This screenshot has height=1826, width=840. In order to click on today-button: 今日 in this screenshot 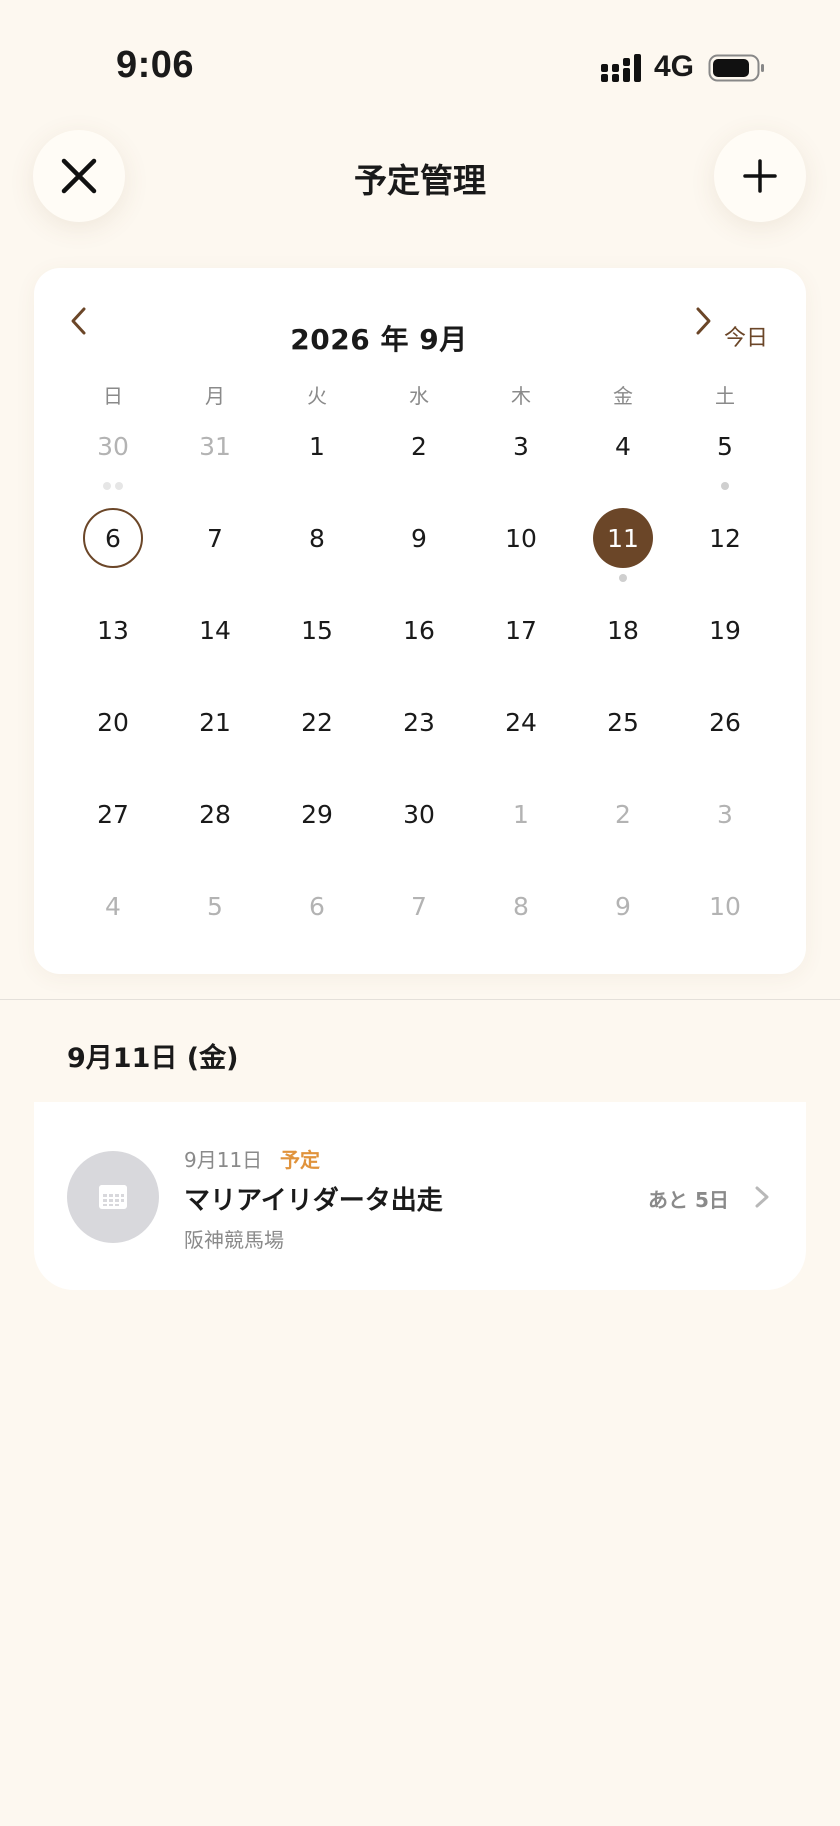, I will do `click(746, 336)`.